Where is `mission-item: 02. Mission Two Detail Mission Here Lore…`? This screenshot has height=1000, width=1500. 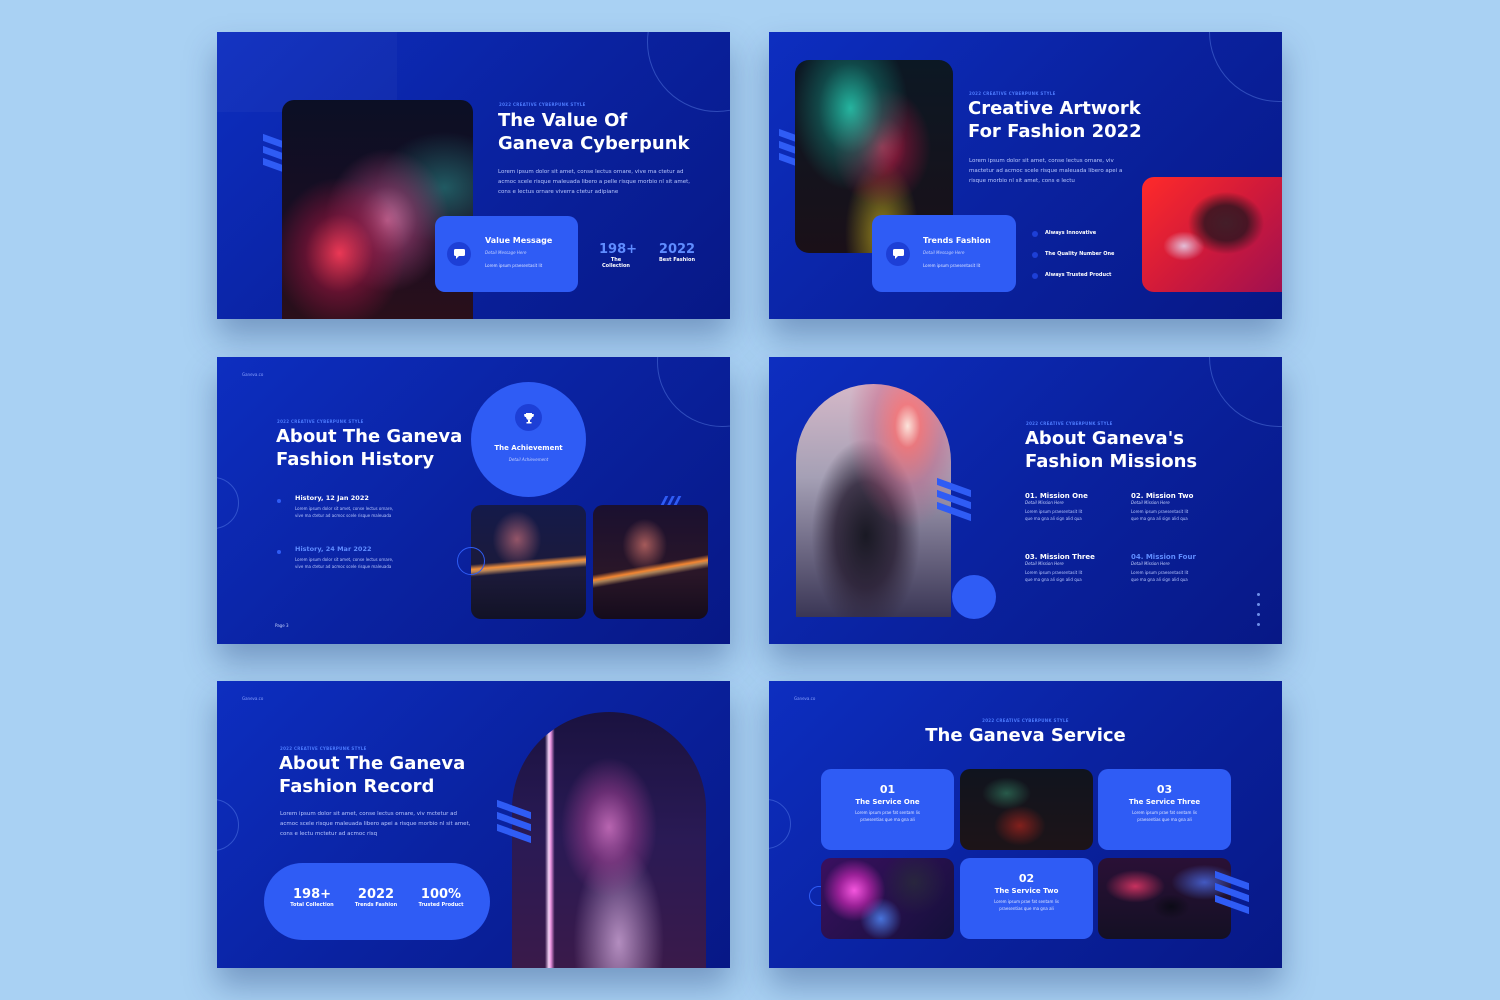 mission-item: 02. Mission Two Detail Mission Here Lore… is located at coordinates (1181, 507).